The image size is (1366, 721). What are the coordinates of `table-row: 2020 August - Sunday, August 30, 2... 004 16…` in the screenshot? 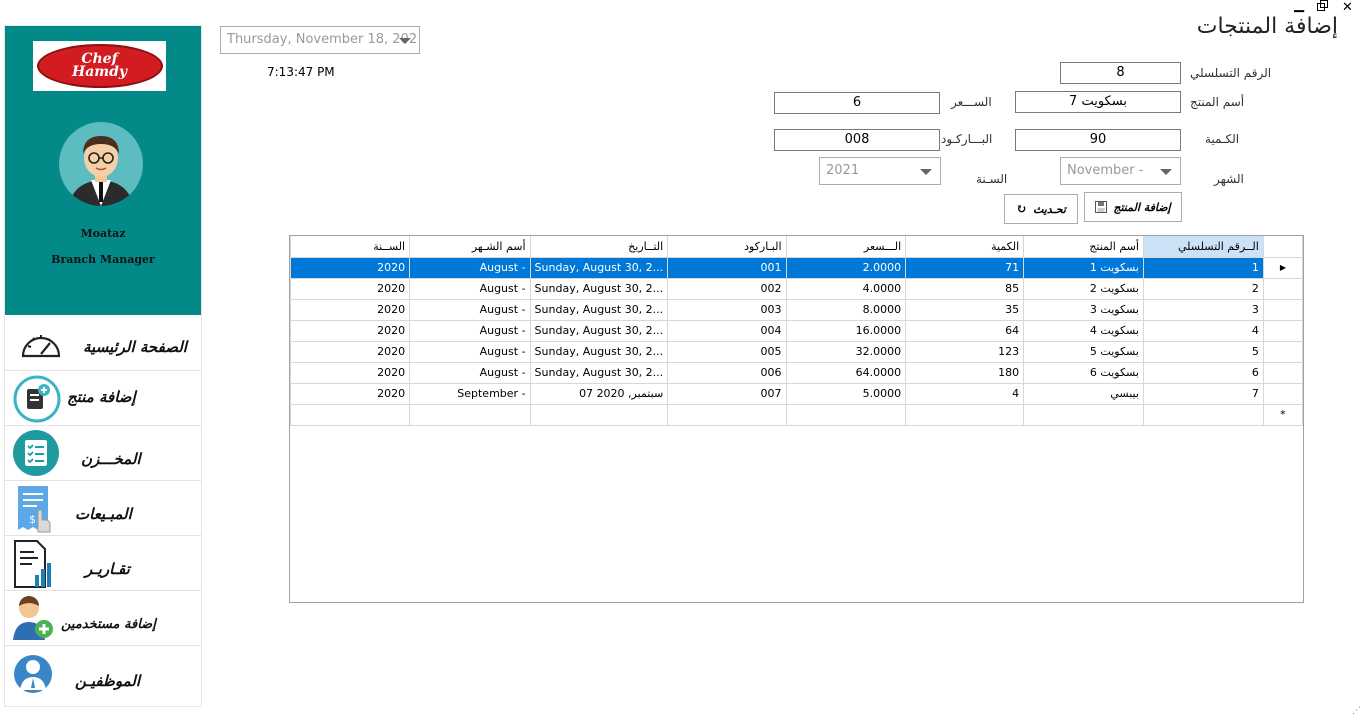 It's located at (796, 330).